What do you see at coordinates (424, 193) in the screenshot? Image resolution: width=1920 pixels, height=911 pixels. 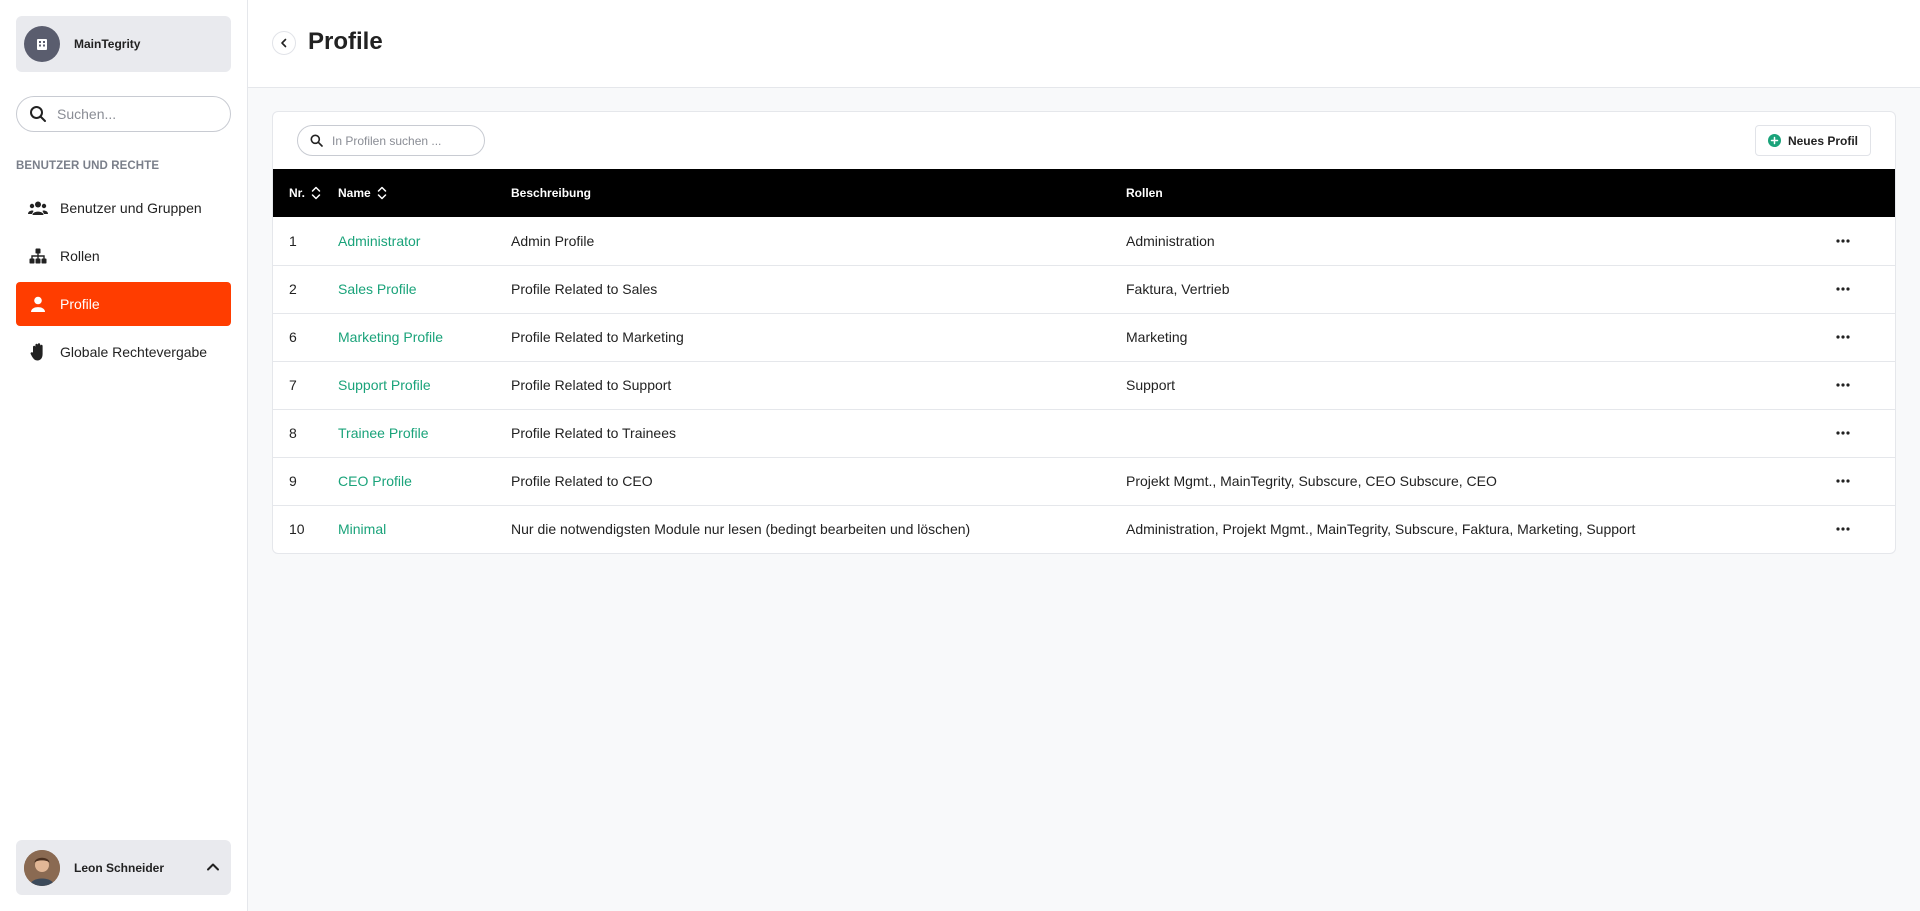 I see `column-header-name: Name` at bounding box center [424, 193].